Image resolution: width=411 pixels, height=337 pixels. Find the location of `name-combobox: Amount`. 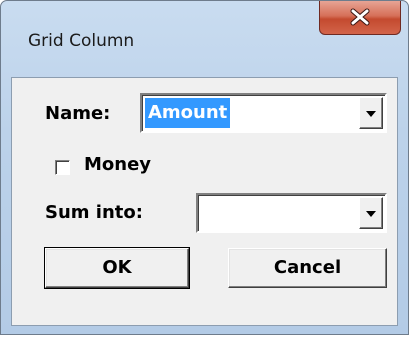

name-combobox: Amount is located at coordinates (263, 113).